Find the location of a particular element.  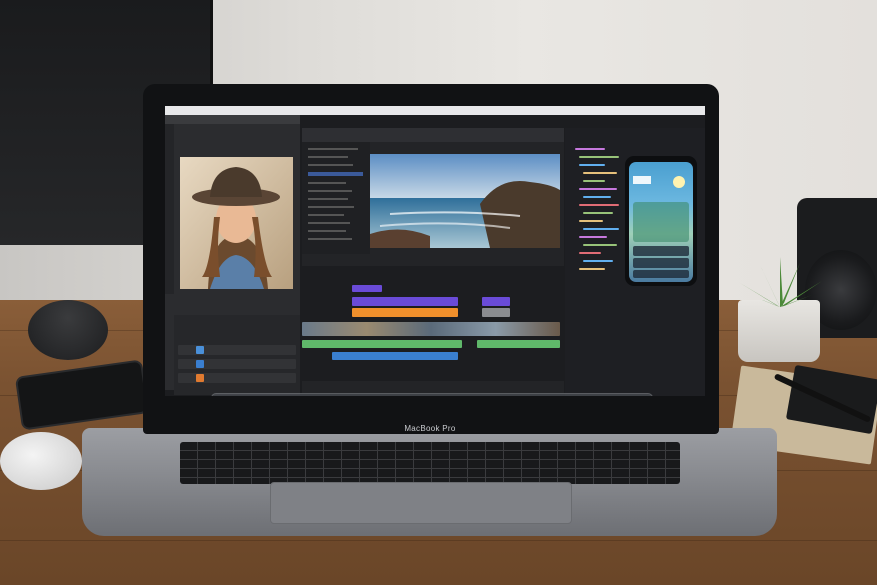

media-browser is located at coordinates (336, 198).